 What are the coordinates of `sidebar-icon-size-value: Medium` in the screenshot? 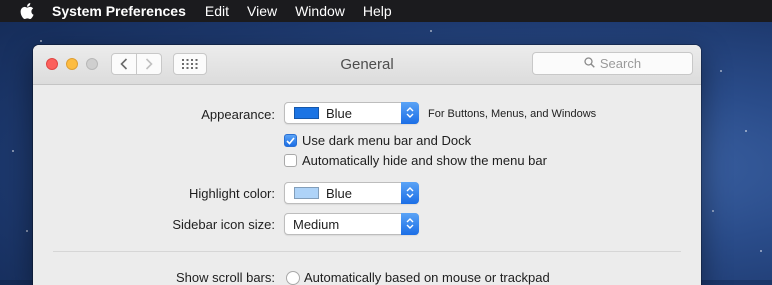 It's located at (316, 224).